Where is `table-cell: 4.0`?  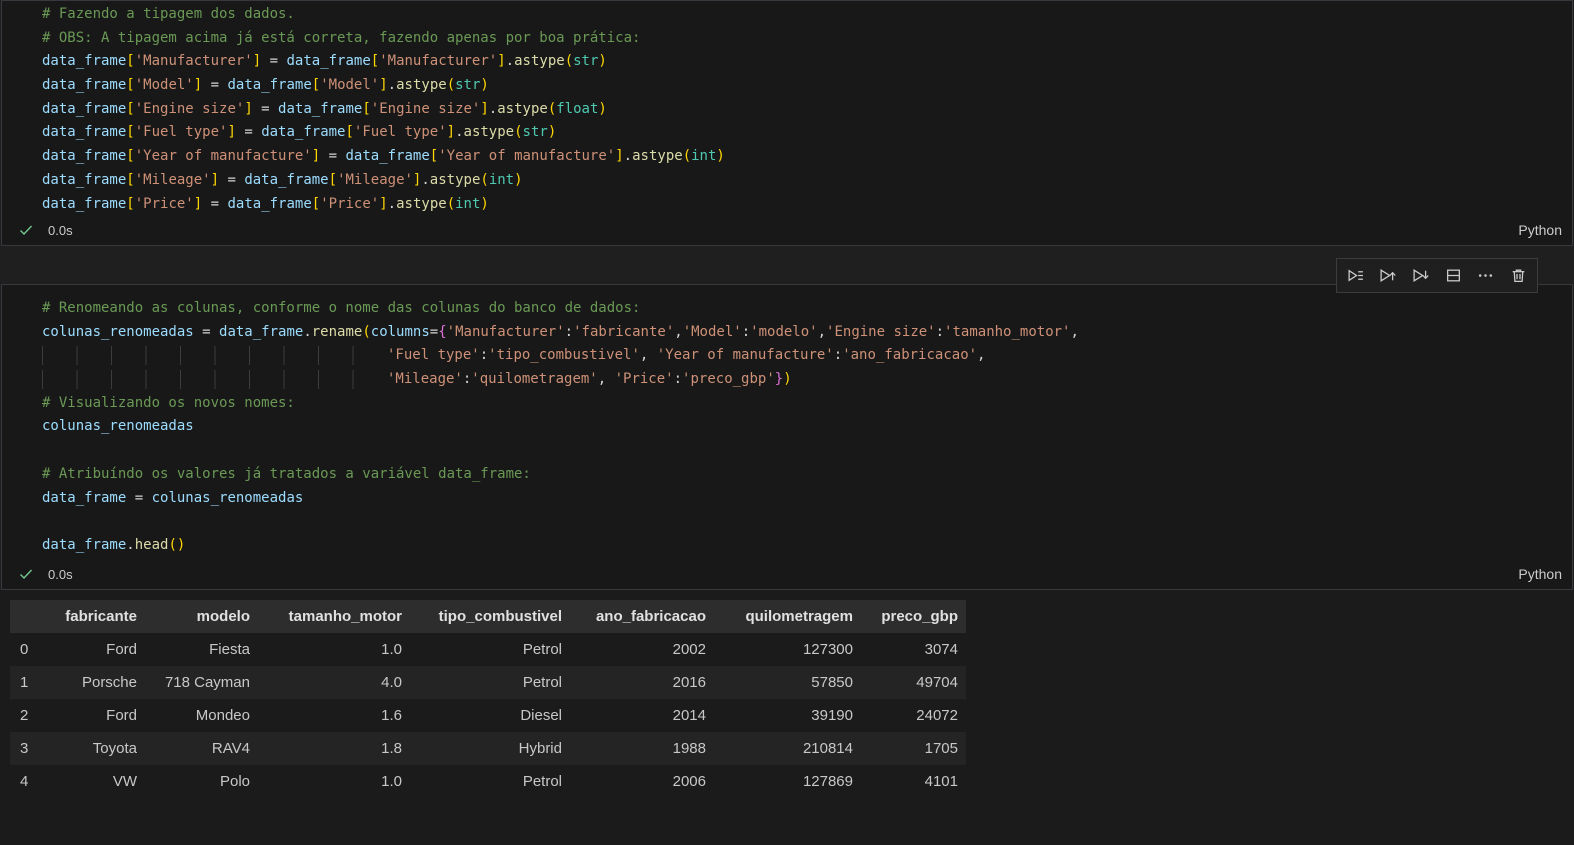 table-cell: 4.0 is located at coordinates (391, 682).